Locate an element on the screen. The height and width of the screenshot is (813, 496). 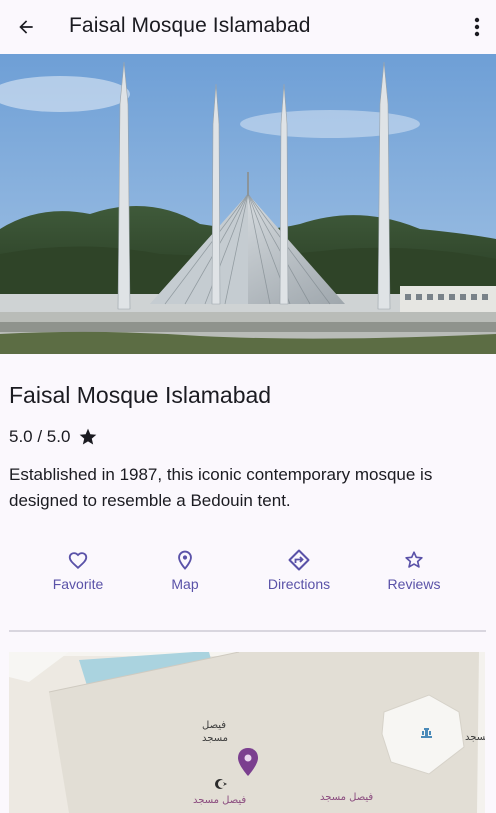
star-outline-icon is located at coordinates (414, 560).